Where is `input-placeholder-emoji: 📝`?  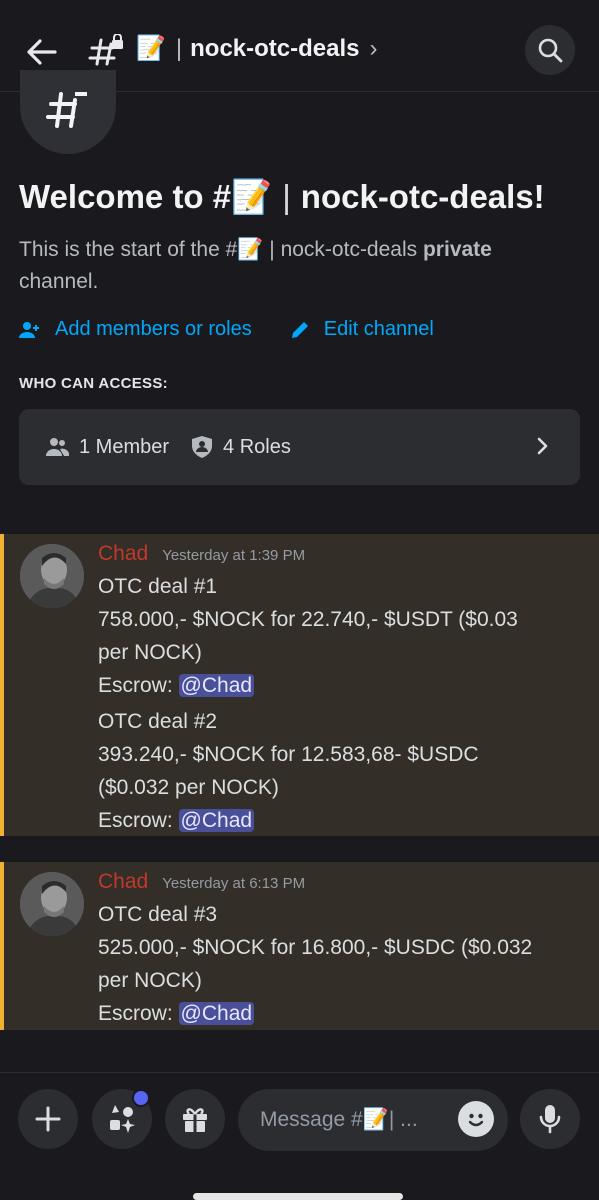 input-placeholder-emoji: 📝 is located at coordinates (375, 1119).